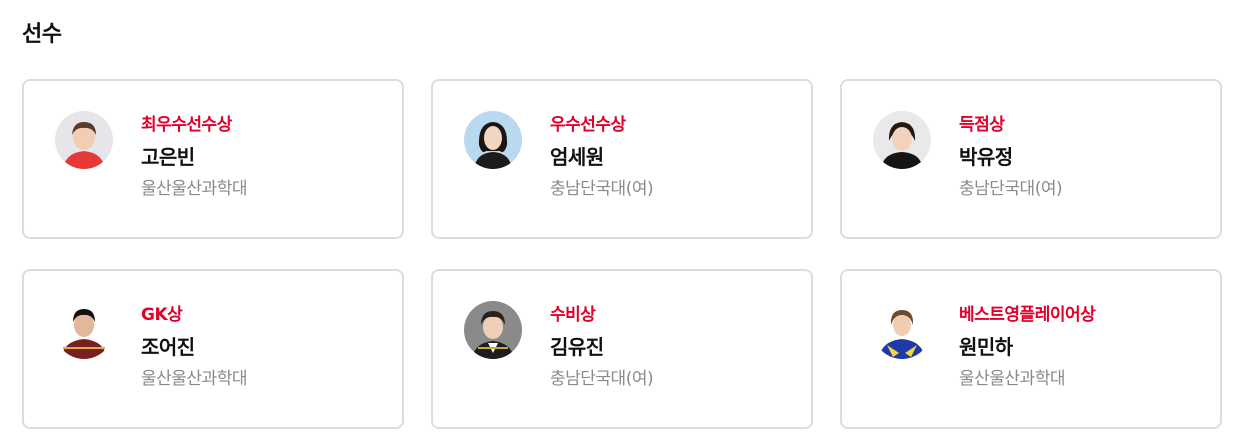 The image size is (1238, 446). What do you see at coordinates (162, 315) in the screenshot?
I see `award-title: GK상` at bounding box center [162, 315].